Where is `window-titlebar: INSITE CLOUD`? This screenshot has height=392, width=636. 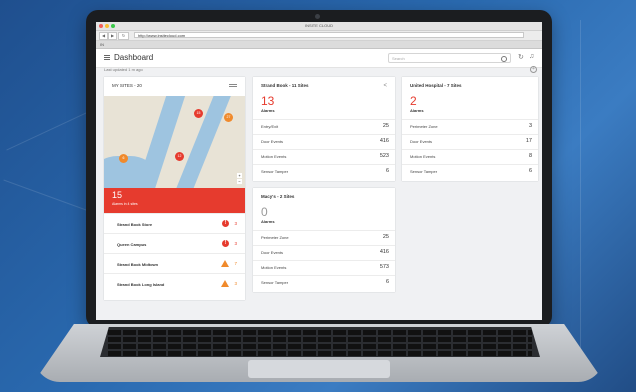 window-titlebar: INSITE CLOUD is located at coordinates (319, 26).